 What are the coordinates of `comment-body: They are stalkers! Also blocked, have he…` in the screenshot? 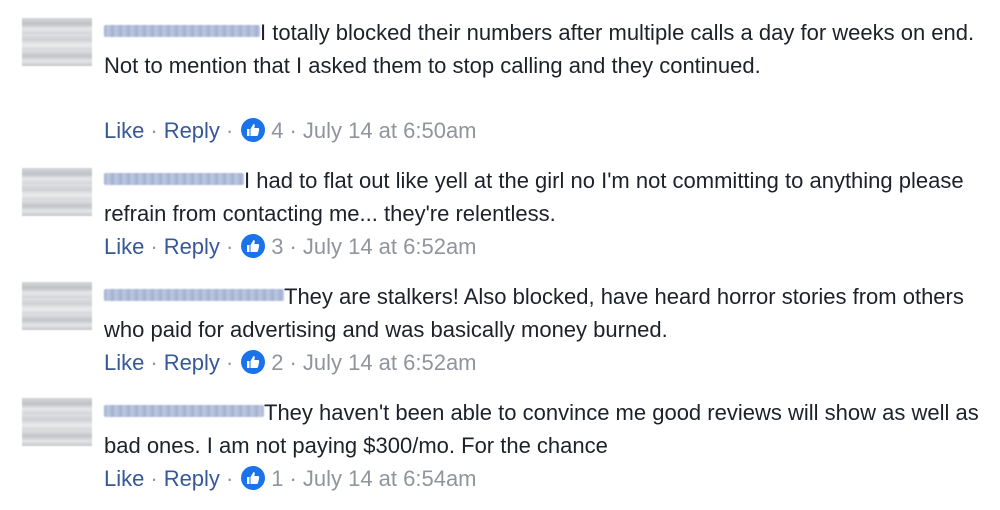 It's located at (542, 313).